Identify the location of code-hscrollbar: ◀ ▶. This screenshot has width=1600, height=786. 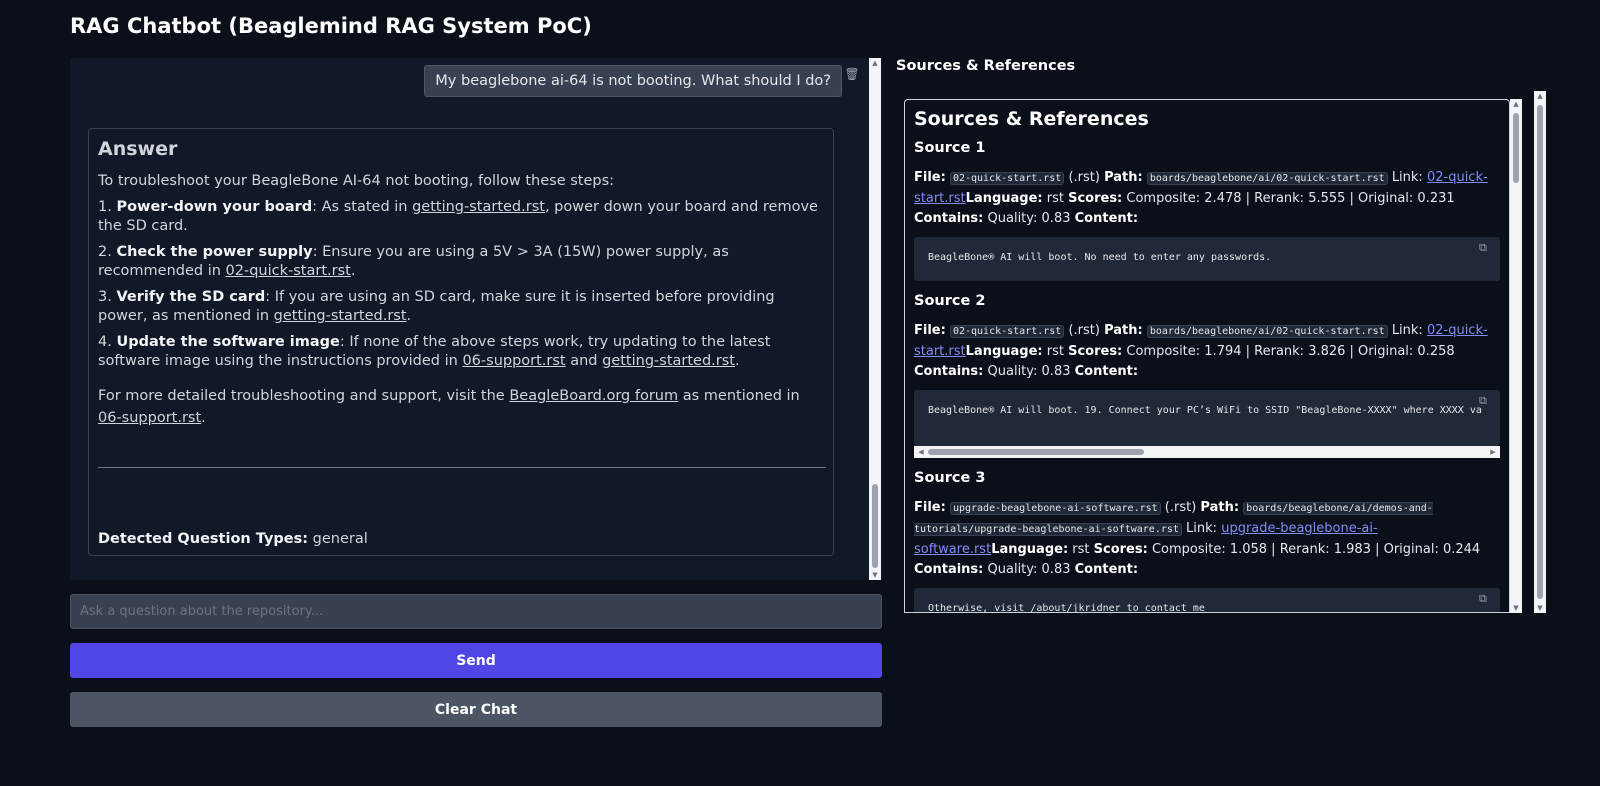
(1207, 452).